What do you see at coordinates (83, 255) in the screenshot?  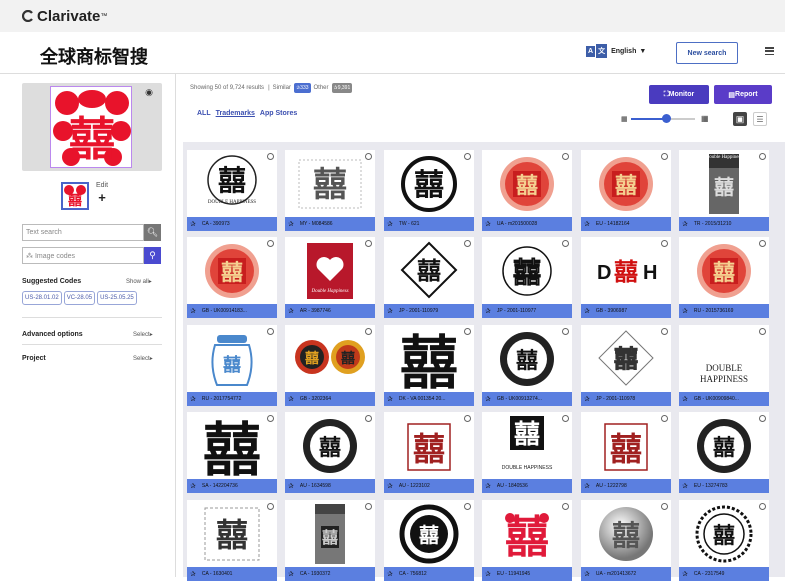 I see `image-codes-input: ⁂ Image codes` at bounding box center [83, 255].